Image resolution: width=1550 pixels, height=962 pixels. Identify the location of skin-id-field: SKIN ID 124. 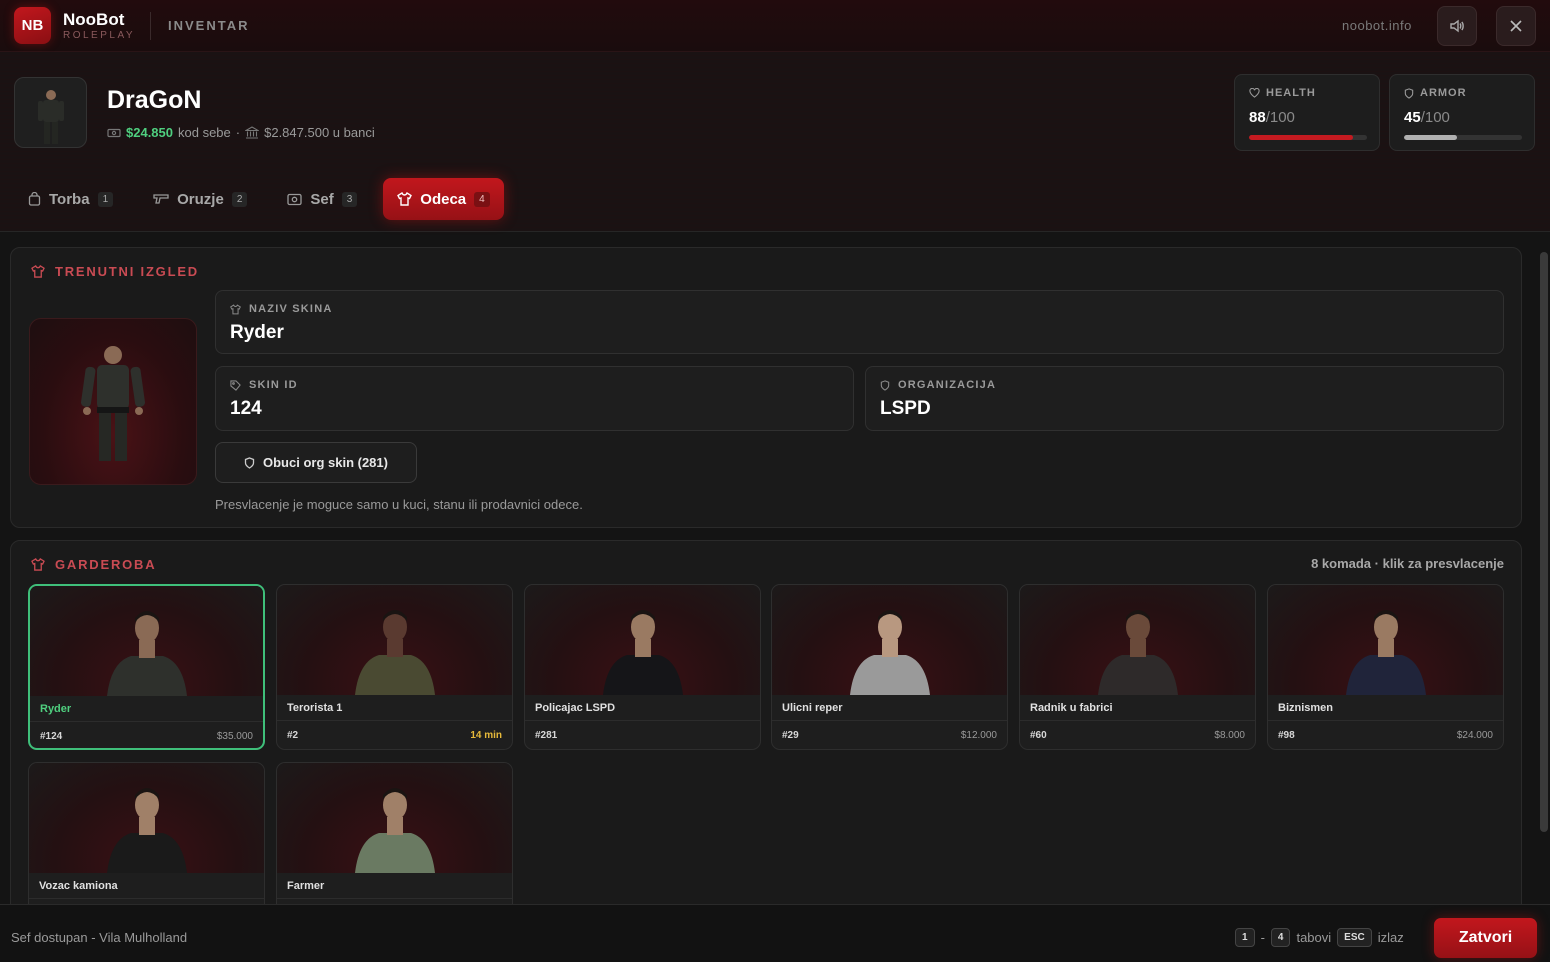
(534, 398).